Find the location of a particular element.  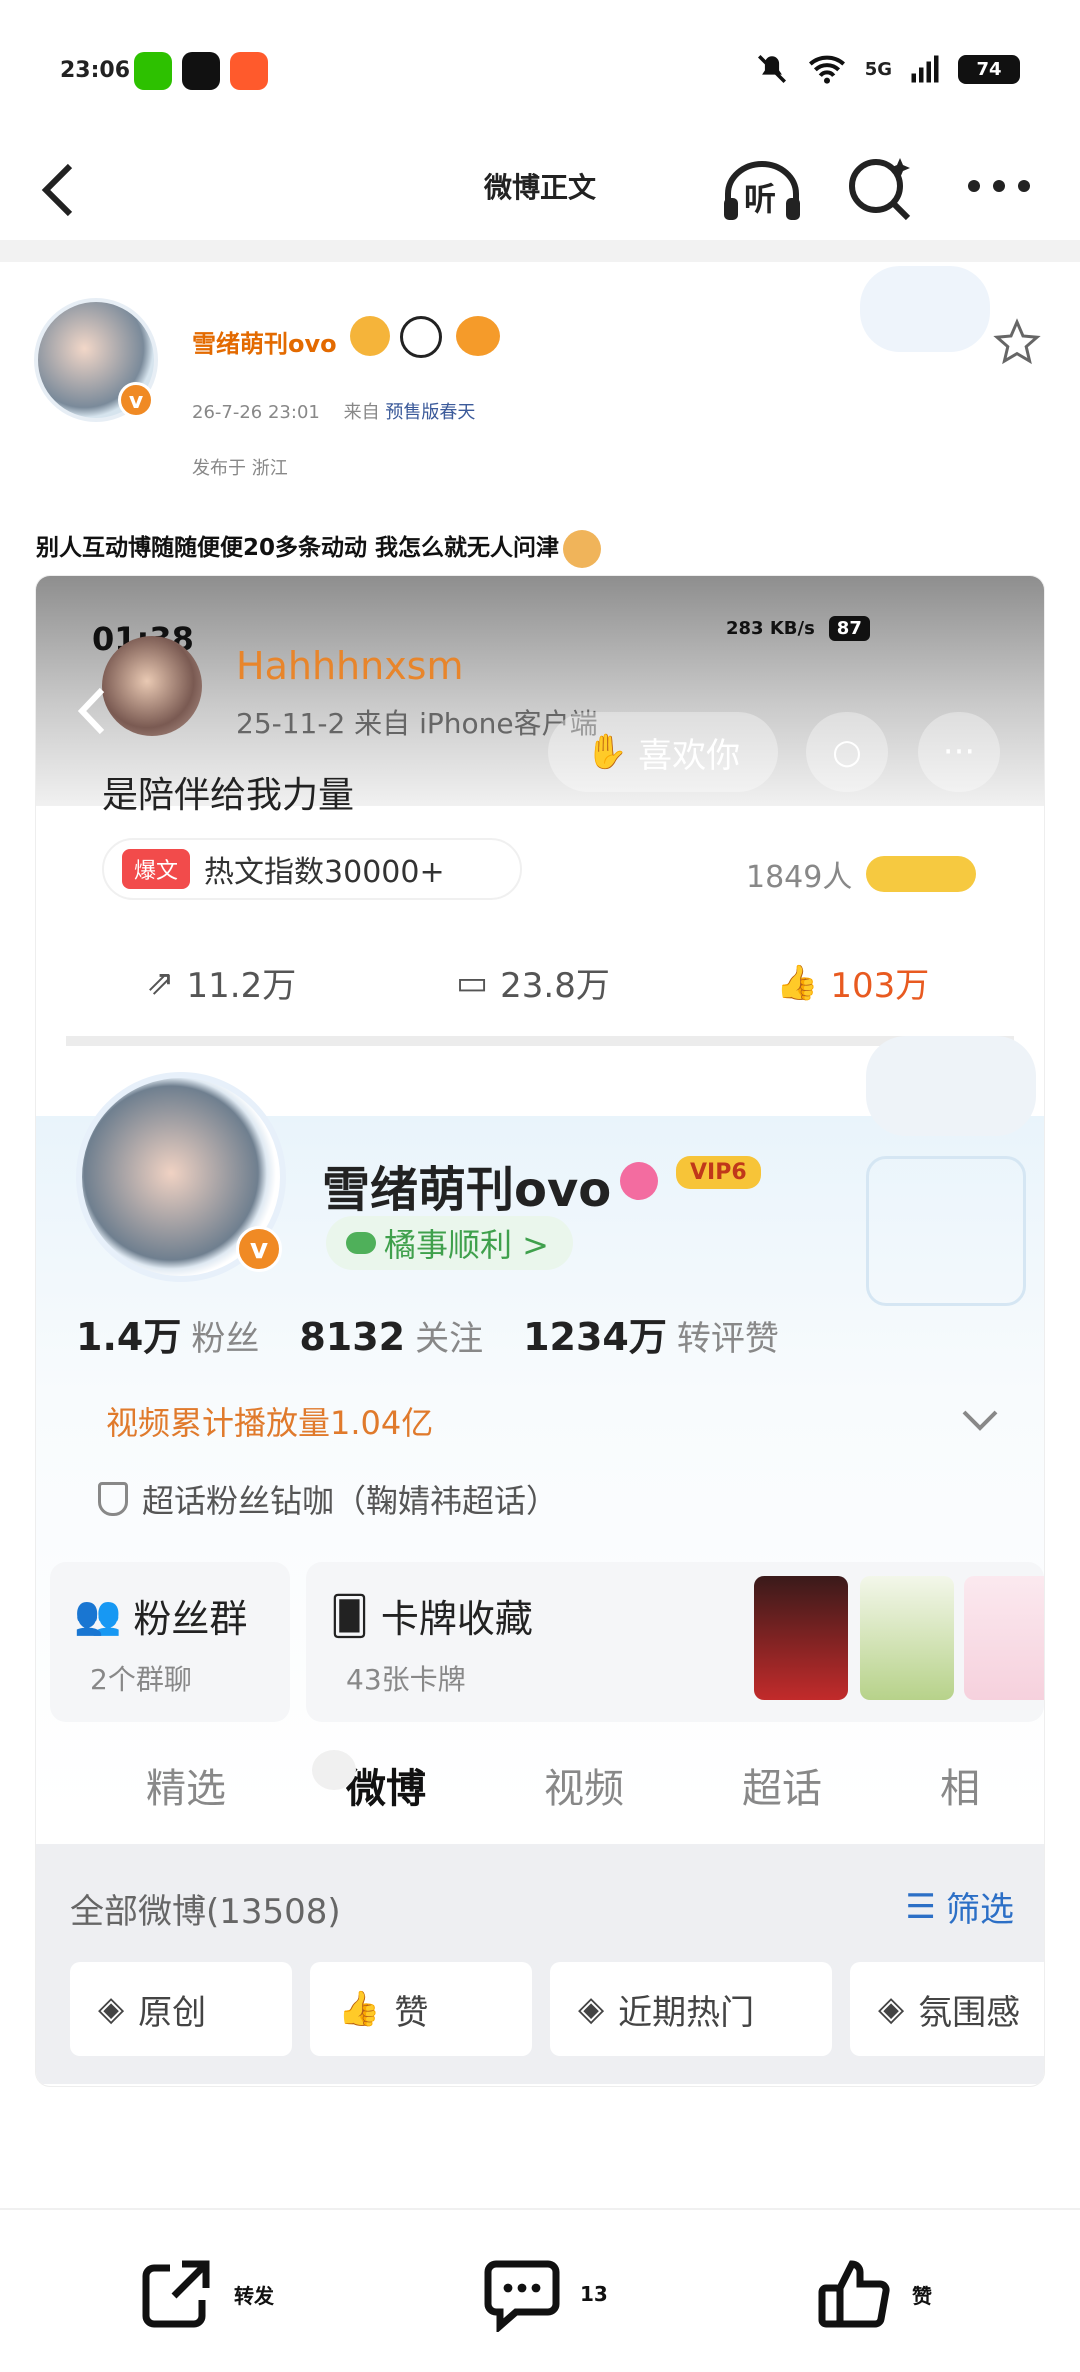

embed-more-icon: ··· is located at coordinates (959, 752).